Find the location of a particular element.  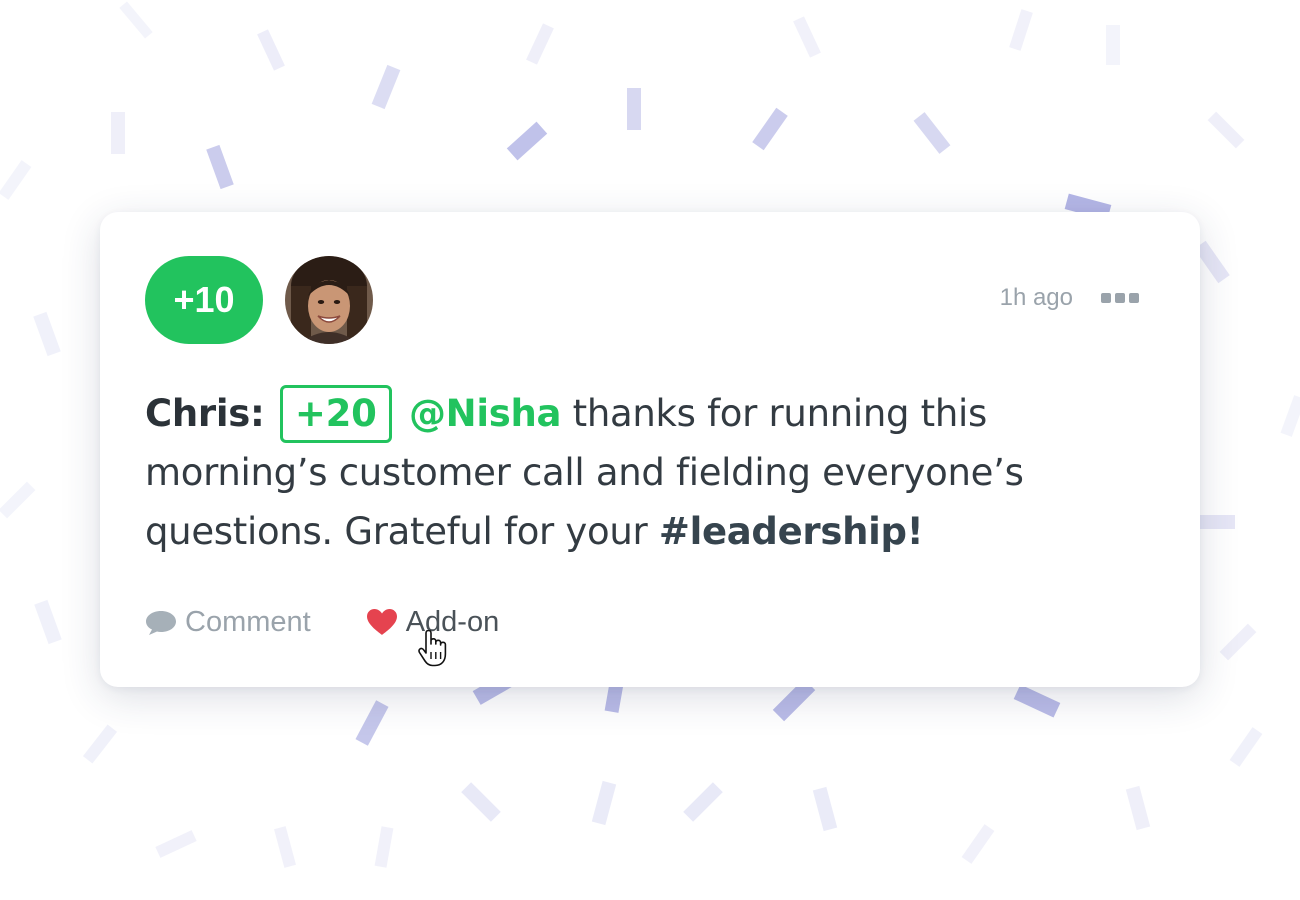

award-points-tag: +20 is located at coordinates (335, 414).